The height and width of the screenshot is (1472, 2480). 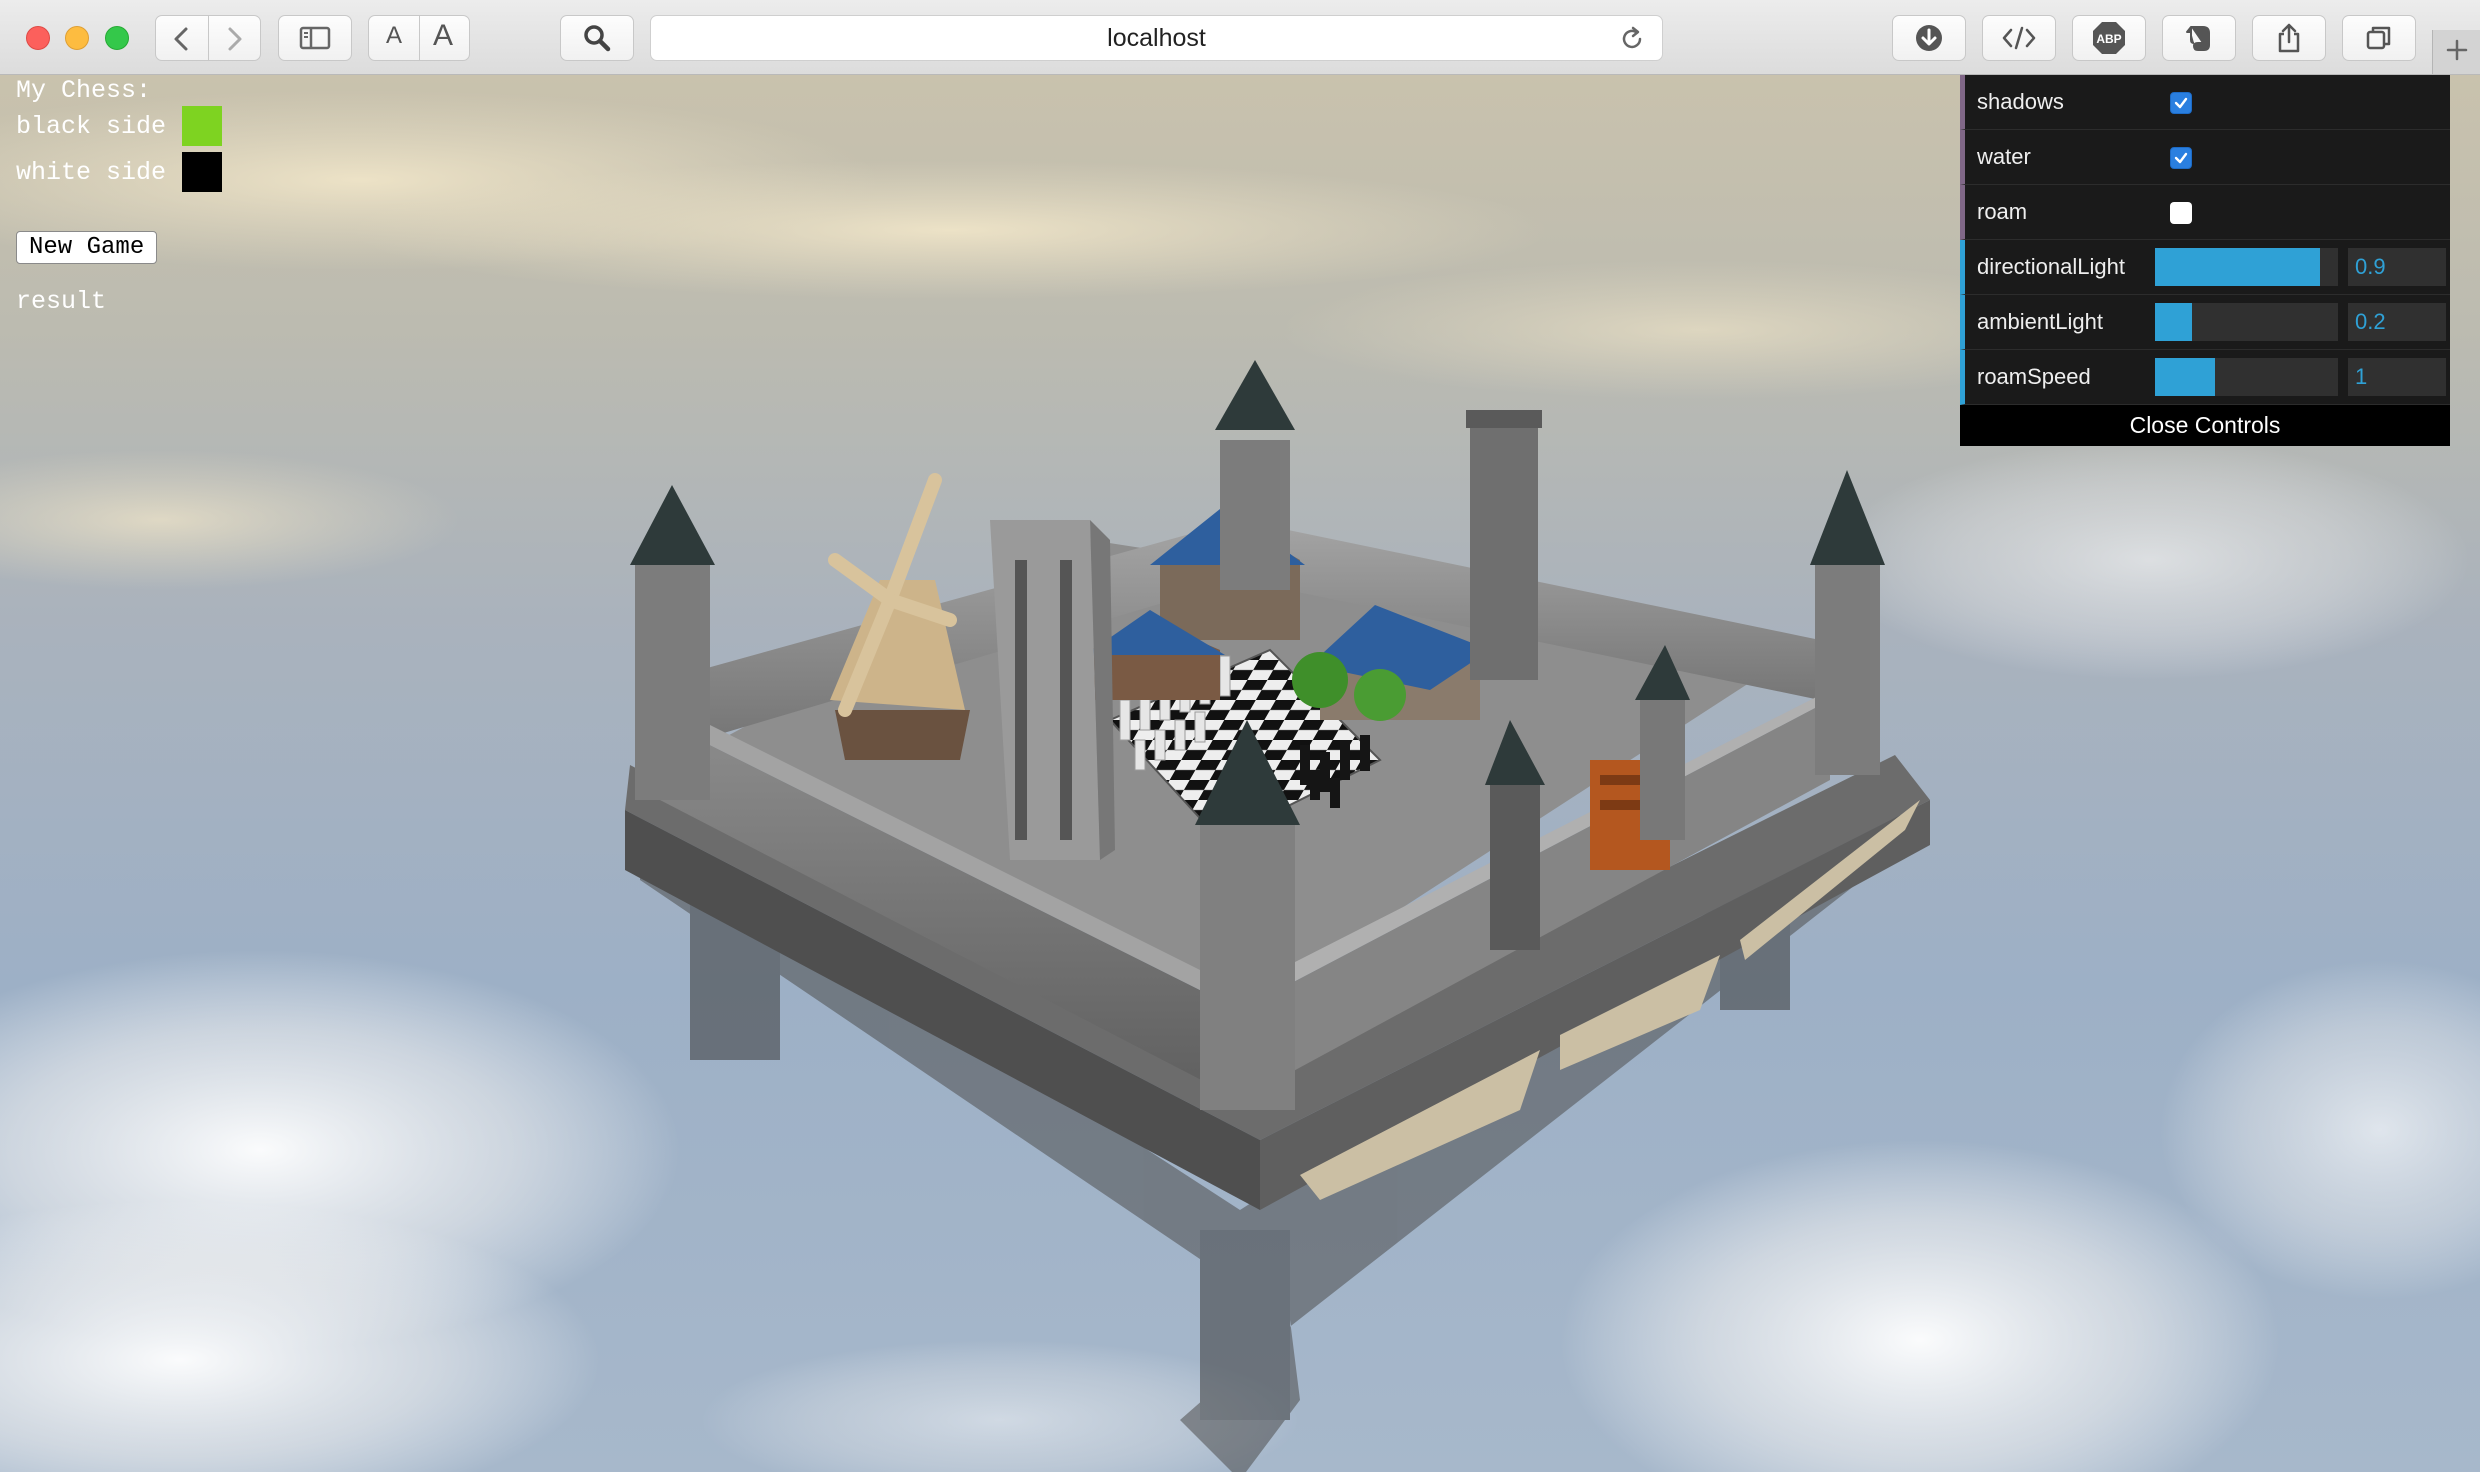 What do you see at coordinates (91, 172) in the screenshot?
I see `white-side-label: white side` at bounding box center [91, 172].